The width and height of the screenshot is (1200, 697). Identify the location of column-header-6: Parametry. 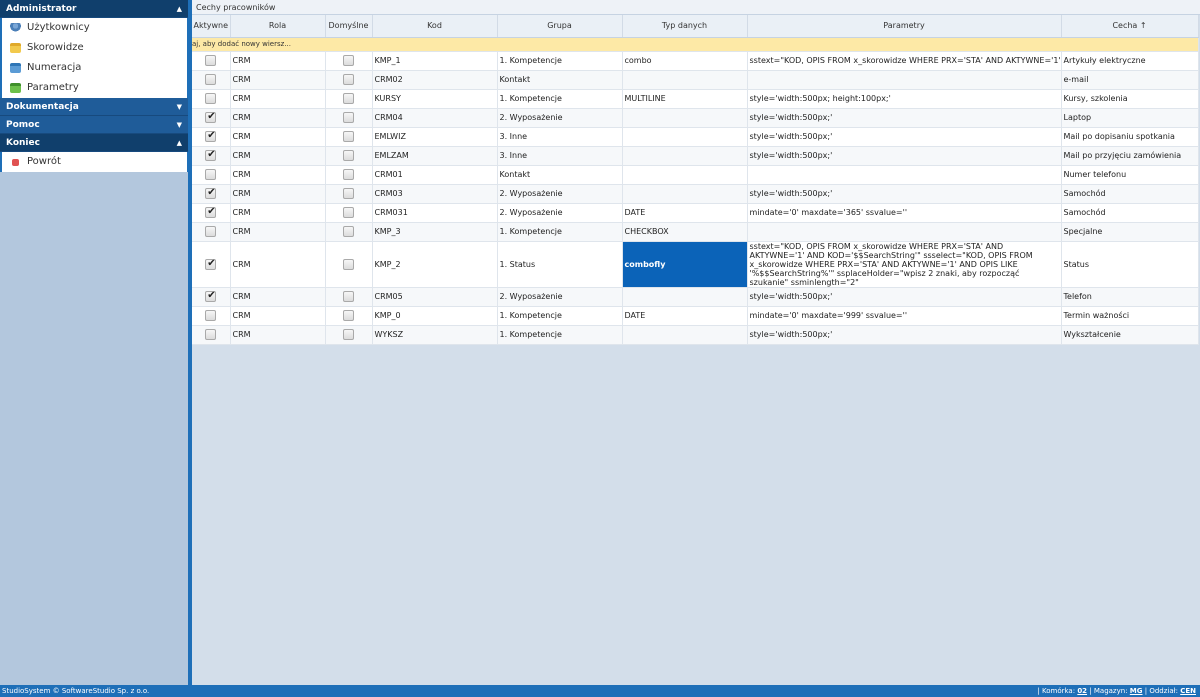
(904, 26).